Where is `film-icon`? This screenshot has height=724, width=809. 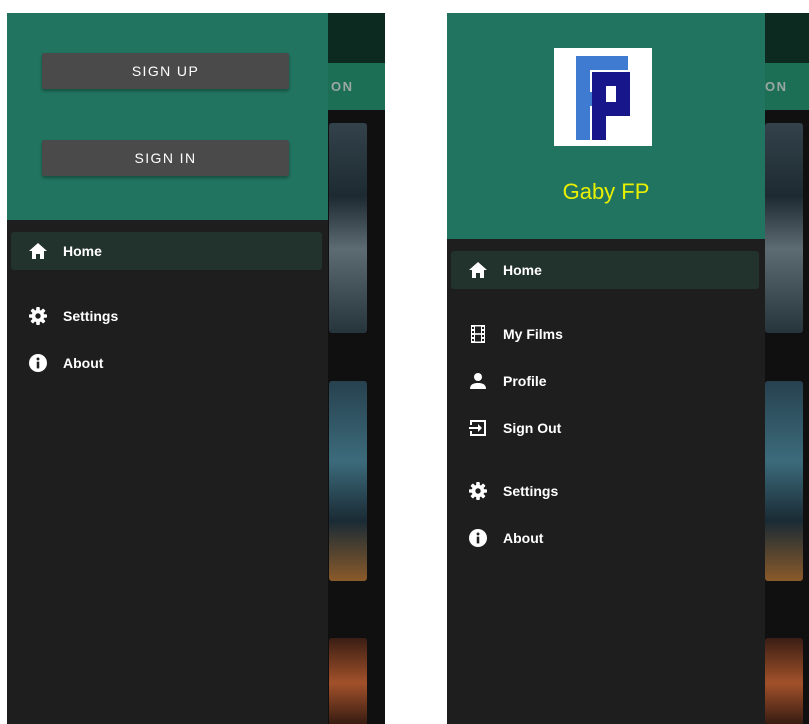 film-icon is located at coordinates (478, 334).